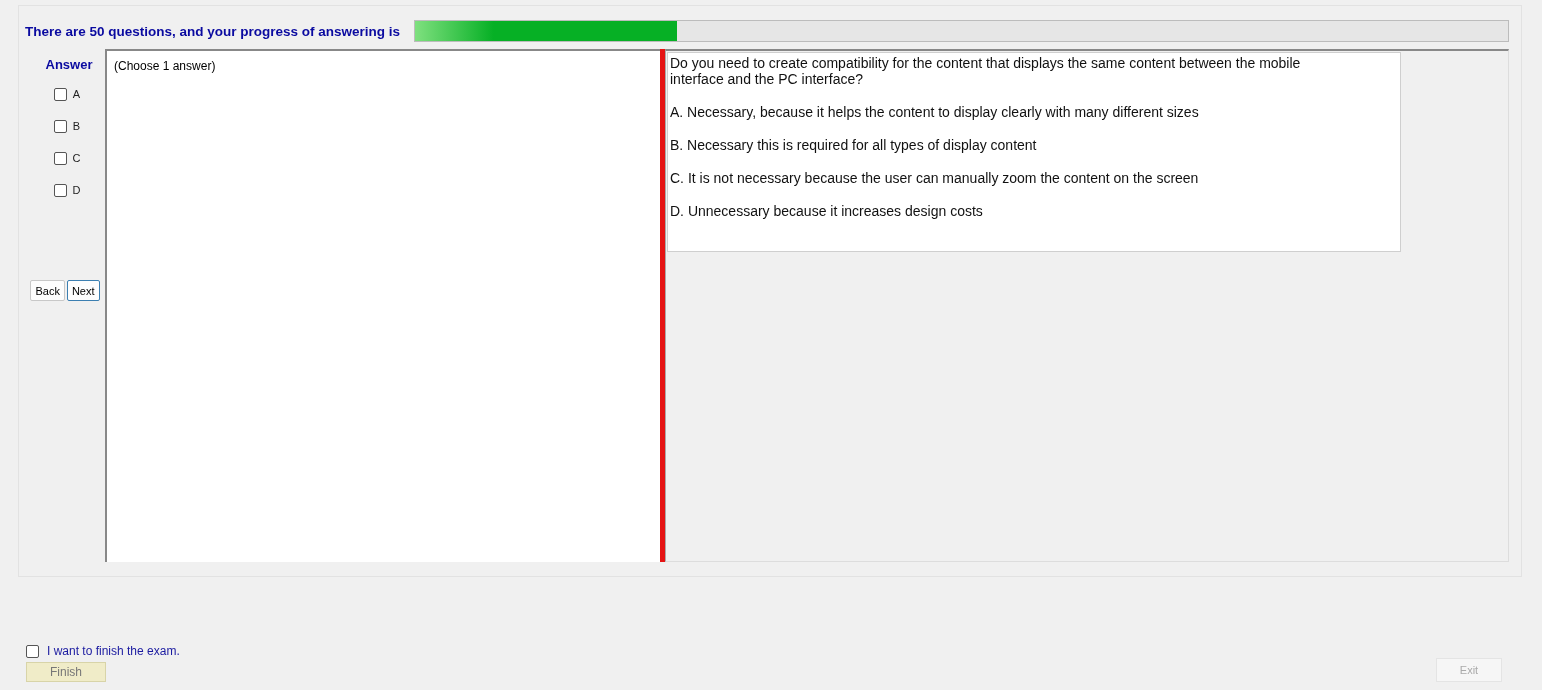  I want to click on choice-text: C. It is not necessary because the user can manually zoom the content on the screen, so click(935, 178).